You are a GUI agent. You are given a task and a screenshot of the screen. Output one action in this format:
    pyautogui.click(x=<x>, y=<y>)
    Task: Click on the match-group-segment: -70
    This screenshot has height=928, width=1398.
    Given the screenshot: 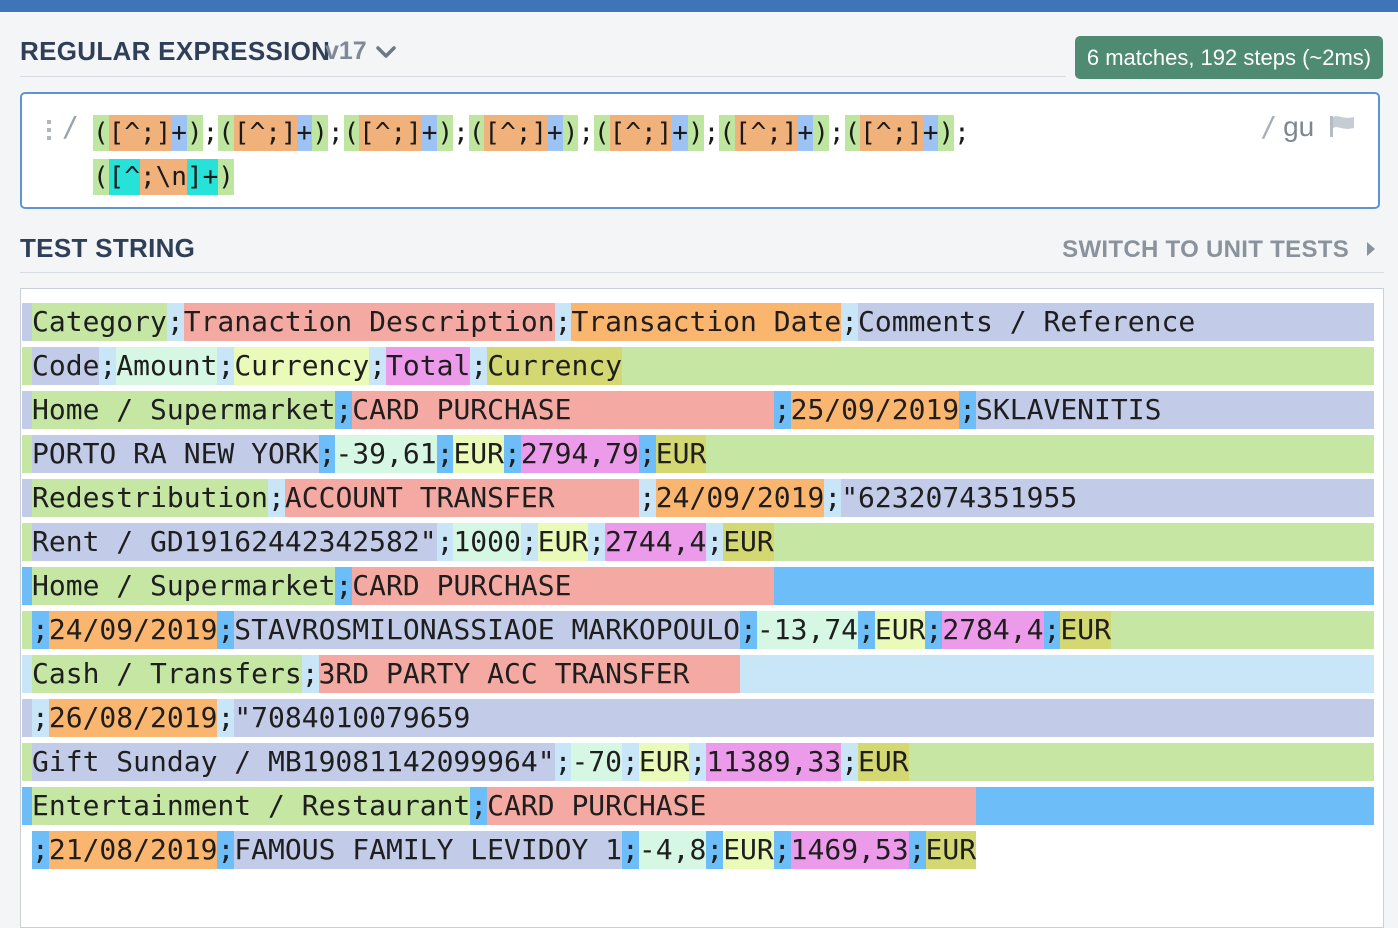 What is the action you would take?
    pyautogui.click(x=597, y=762)
    